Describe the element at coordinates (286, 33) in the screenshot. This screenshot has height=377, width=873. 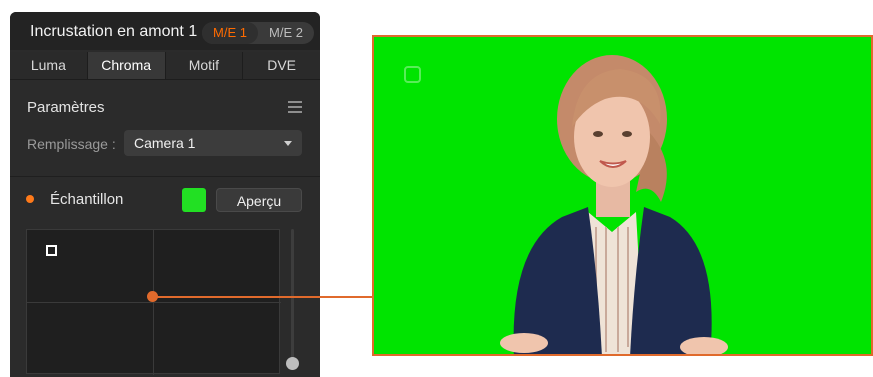
I see `me2-button: M/E 2` at that location.